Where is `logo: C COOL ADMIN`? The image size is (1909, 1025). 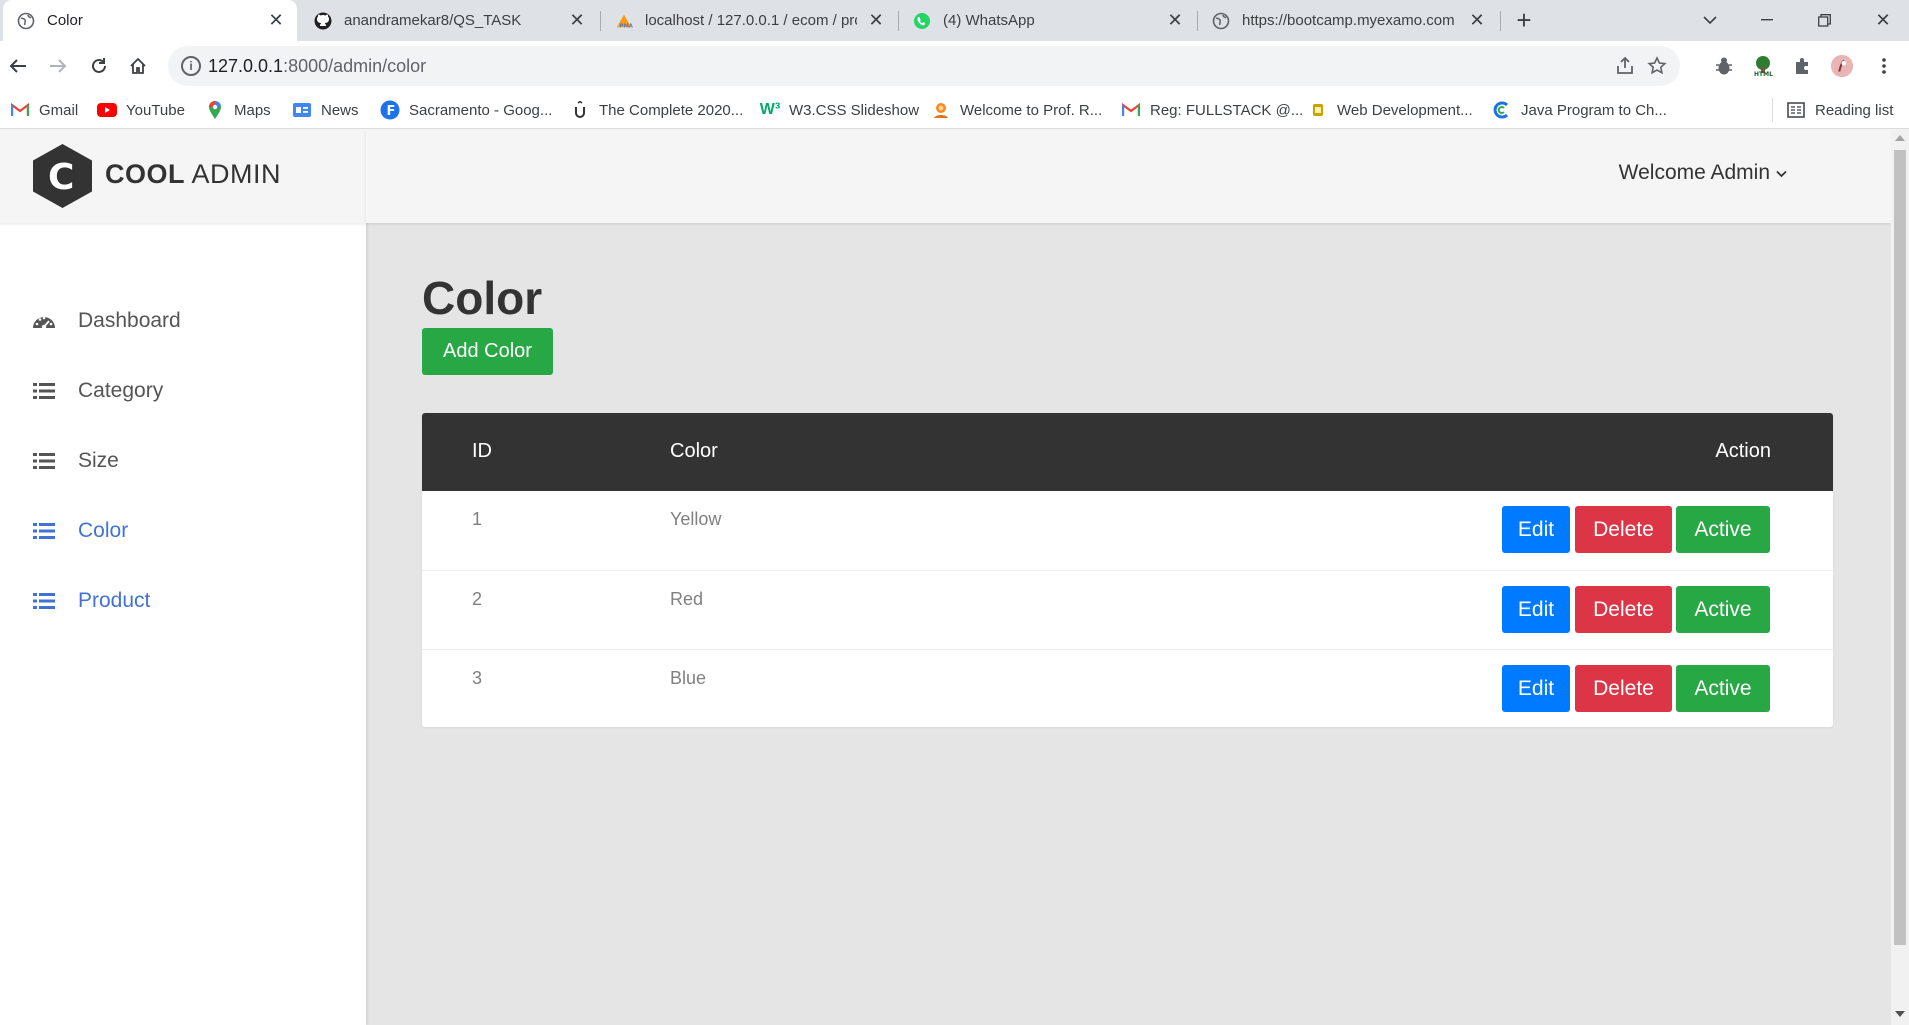
logo: C COOL ADMIN is located at coordinates (183, 176).